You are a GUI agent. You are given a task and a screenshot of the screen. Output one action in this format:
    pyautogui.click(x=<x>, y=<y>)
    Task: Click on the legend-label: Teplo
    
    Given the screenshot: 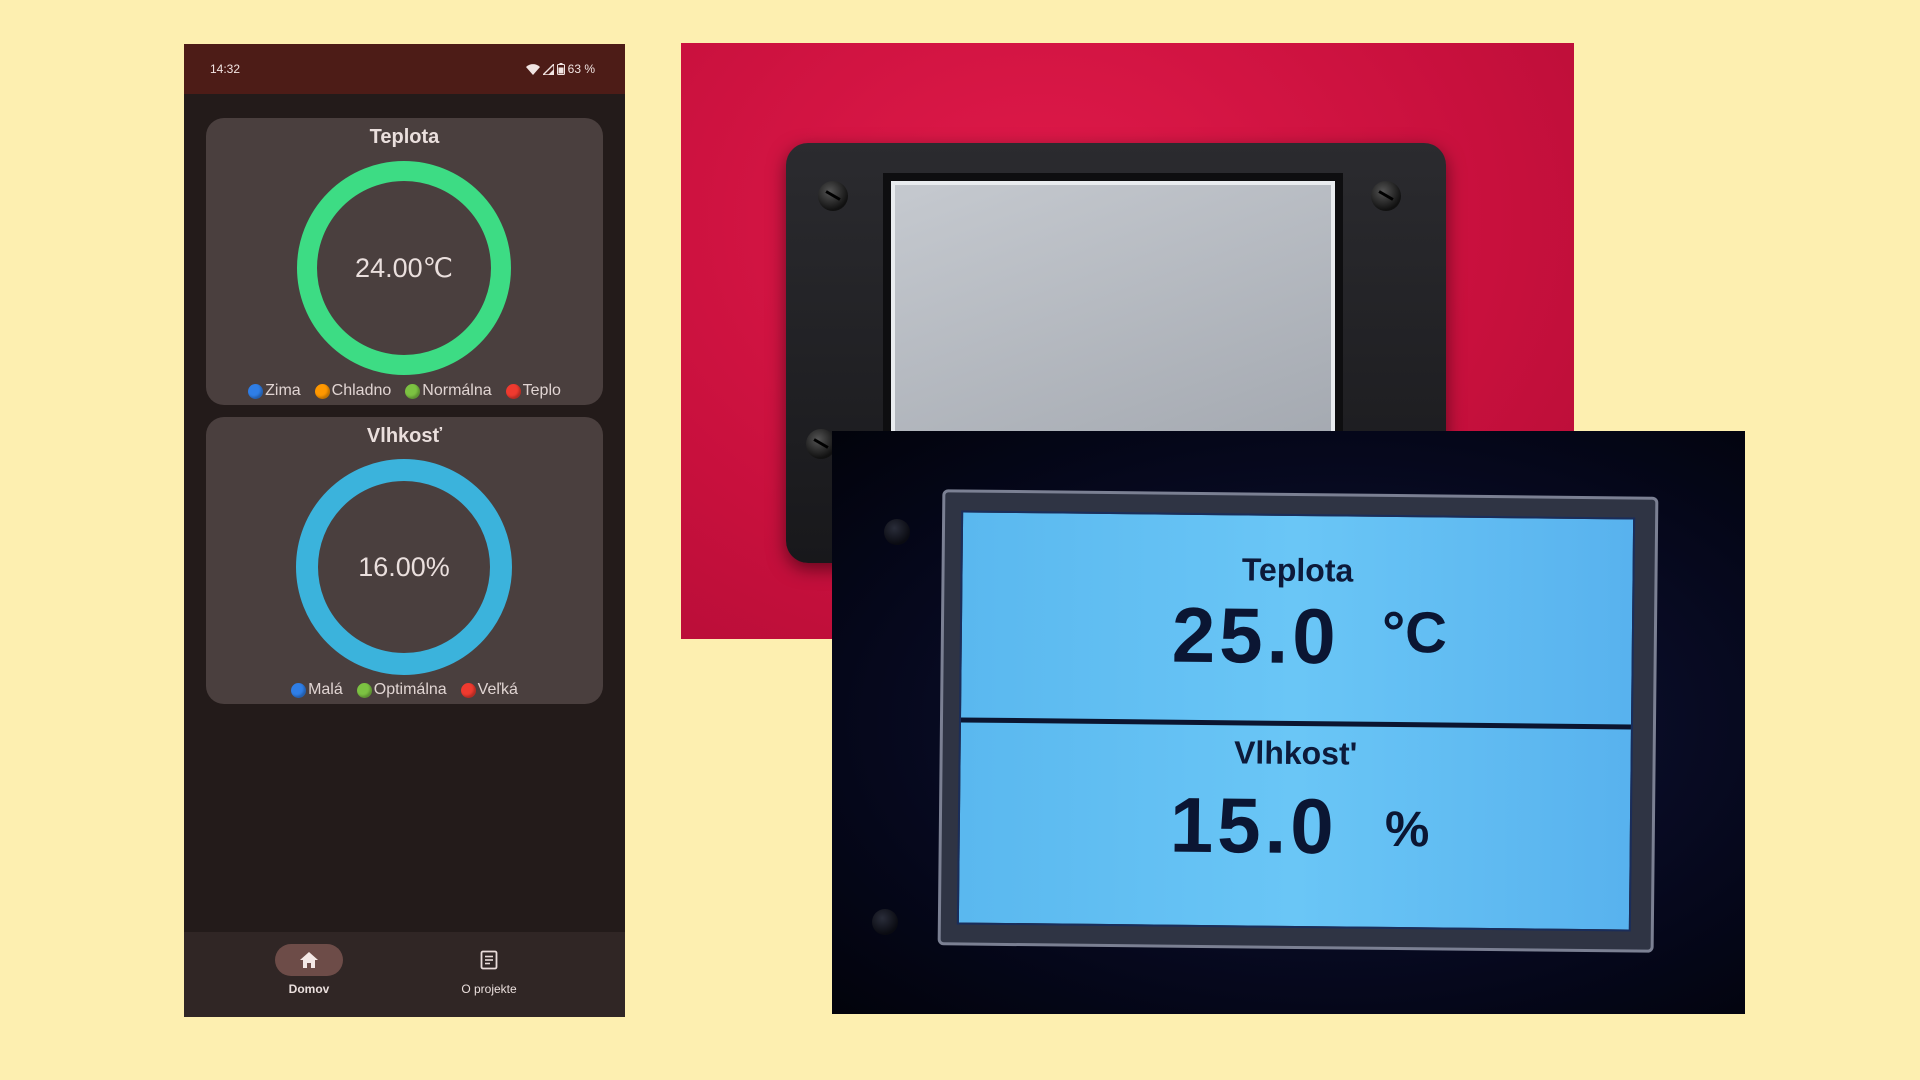 What is the action you would take?
    pyautogui.click(x=541, y=390)
    